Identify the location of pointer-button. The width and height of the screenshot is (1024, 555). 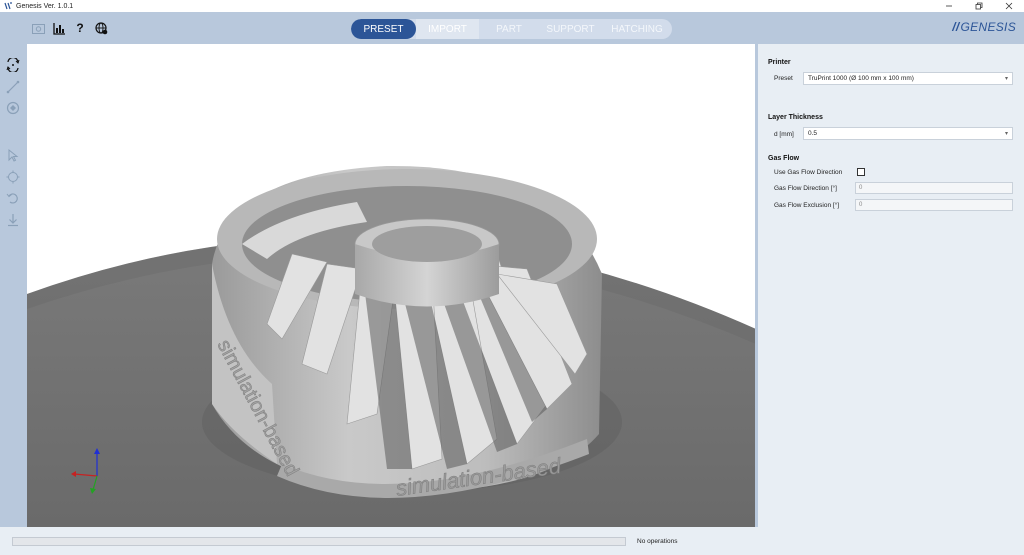
(13, 155).